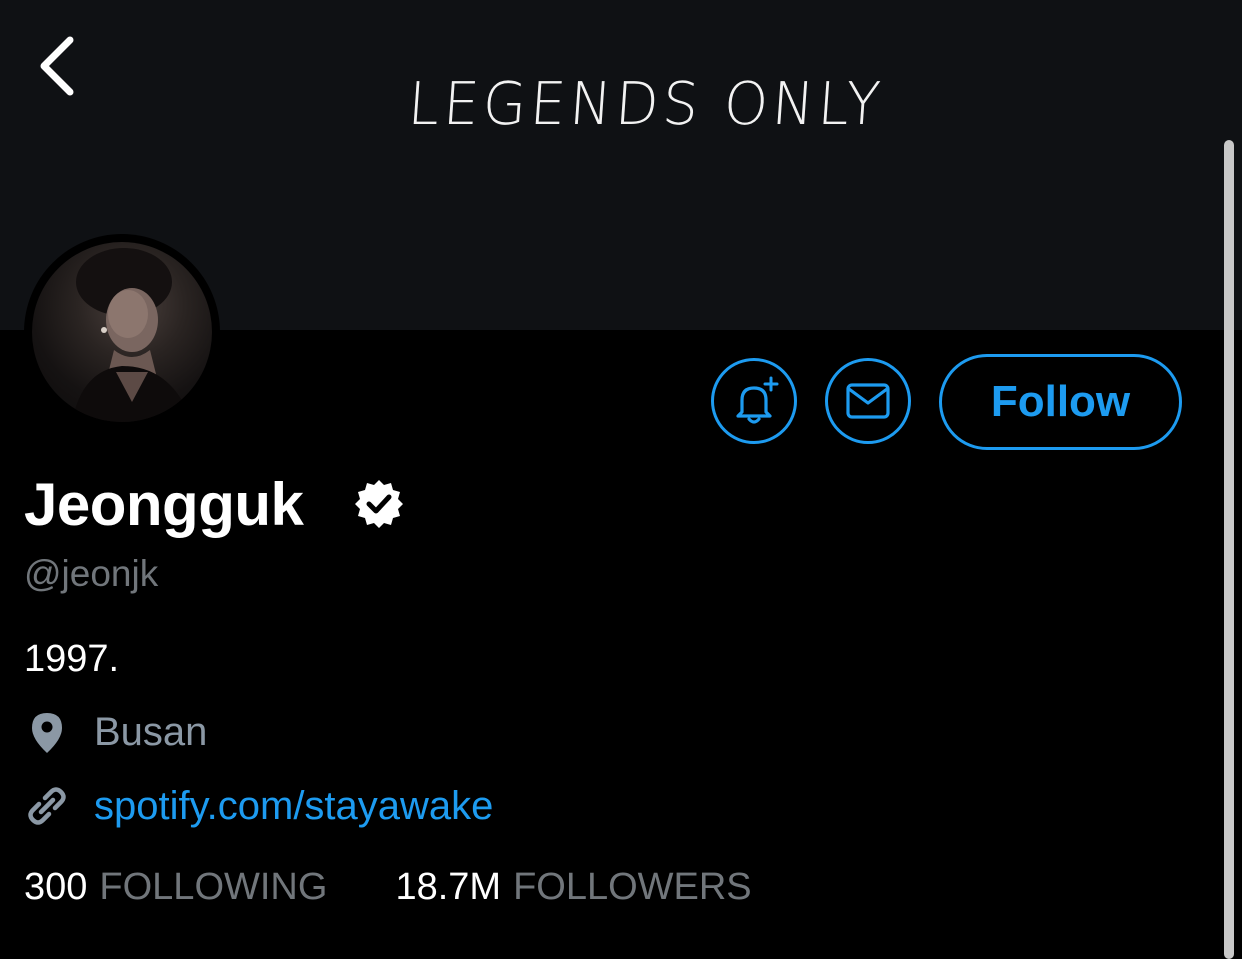  What do you see at coordinates (164, 504) in the screenshot?
I see `display-name: Jeongguk` at bounding box center [164, 504].